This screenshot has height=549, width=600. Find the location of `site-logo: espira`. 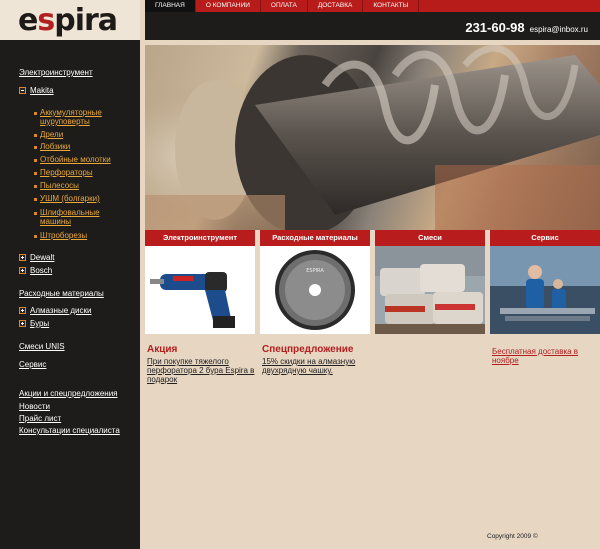

site-logo: espira is located at coordinates (70, 20).